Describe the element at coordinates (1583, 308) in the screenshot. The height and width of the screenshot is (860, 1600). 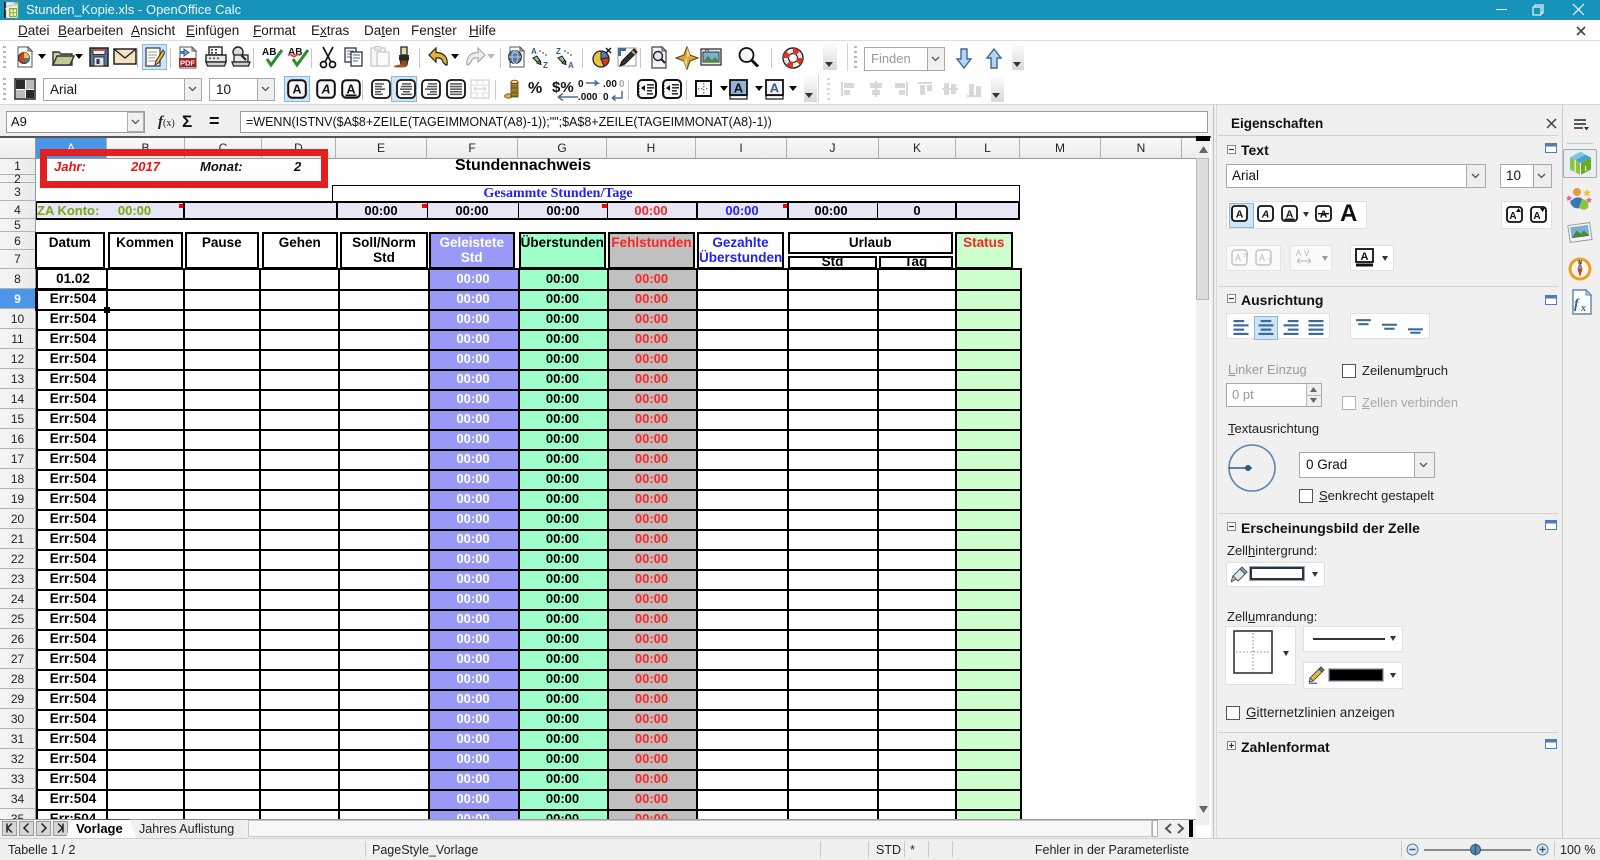
I see `svg-text: x` at that location.